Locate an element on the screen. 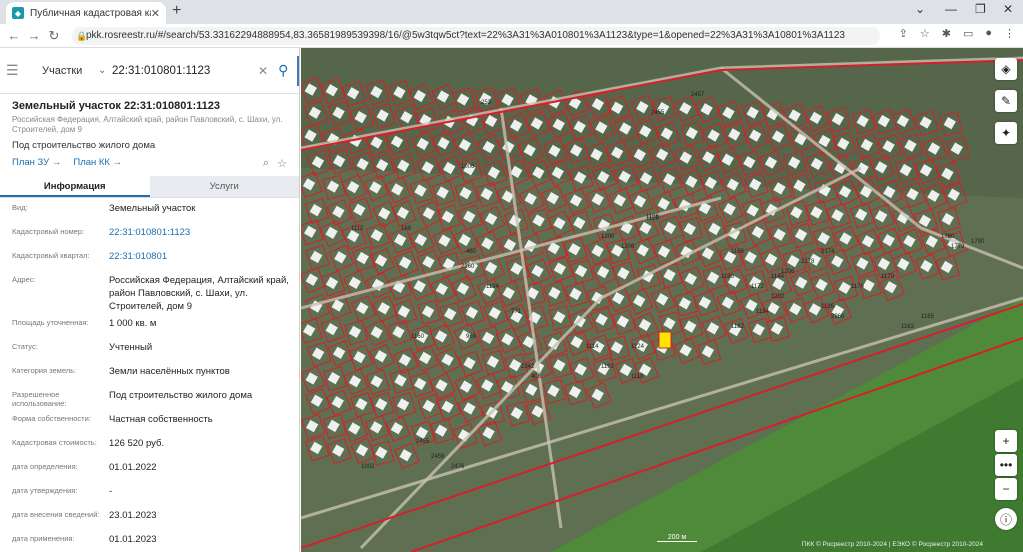  parcel-label: 2268 is located at coordinates (838, 317).